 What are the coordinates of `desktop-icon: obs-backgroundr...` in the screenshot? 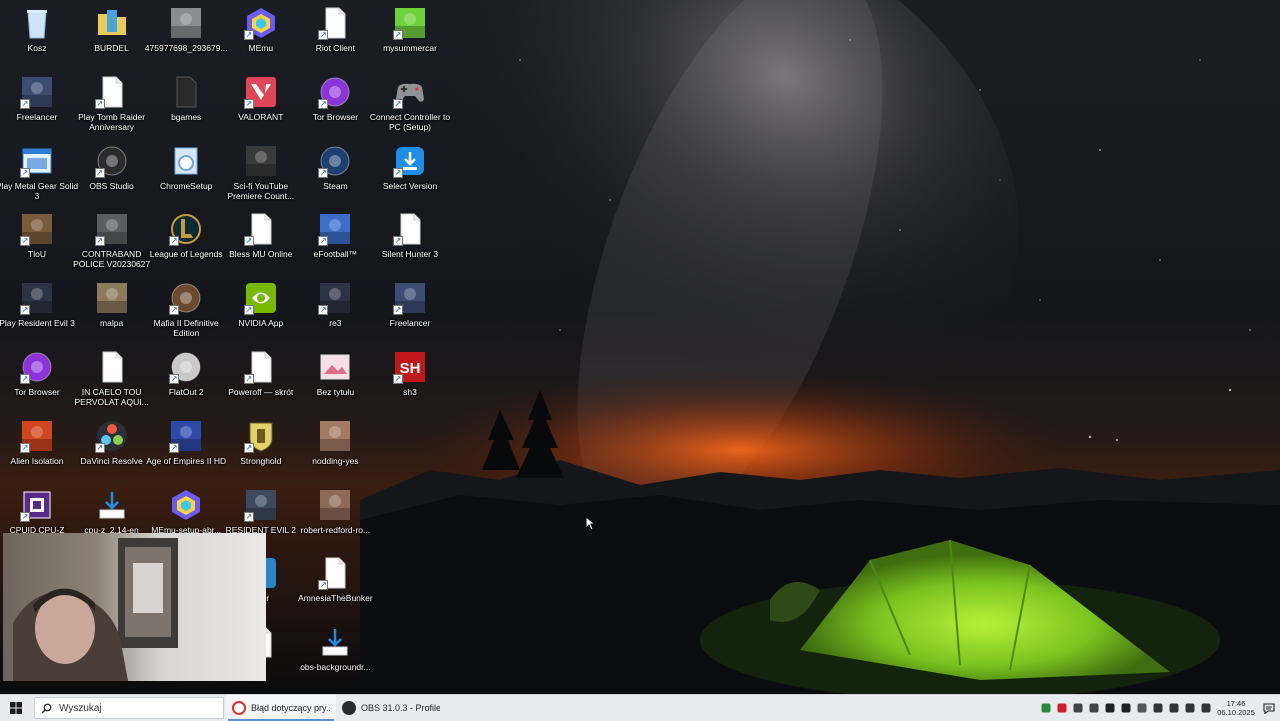 It's located at (335, 654).